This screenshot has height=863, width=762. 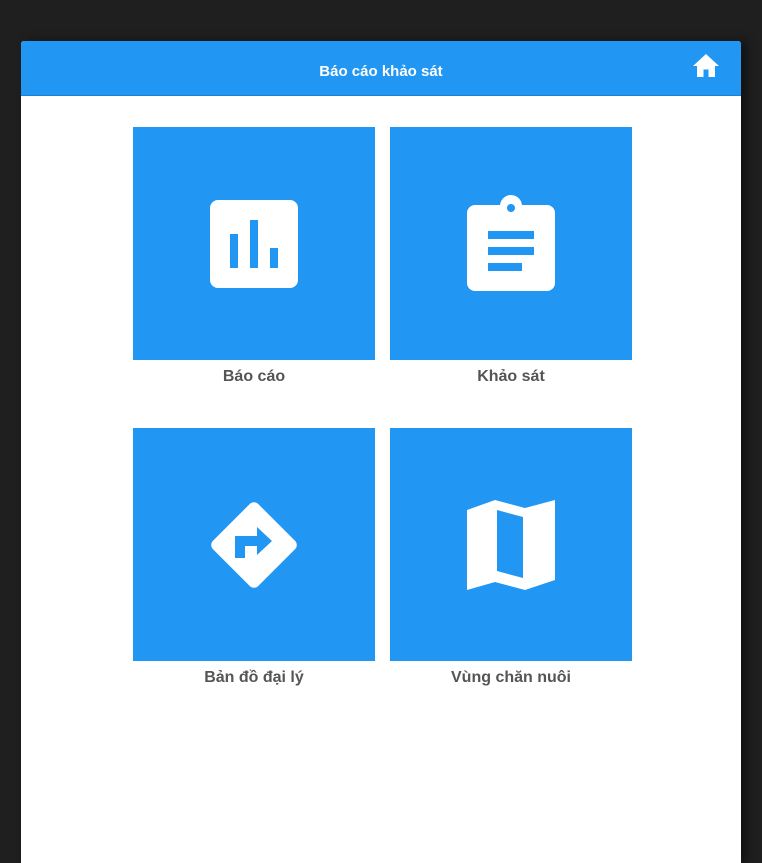 I want to click on tile-vung-chan-nuoi-box, so click(x=511, y=544).